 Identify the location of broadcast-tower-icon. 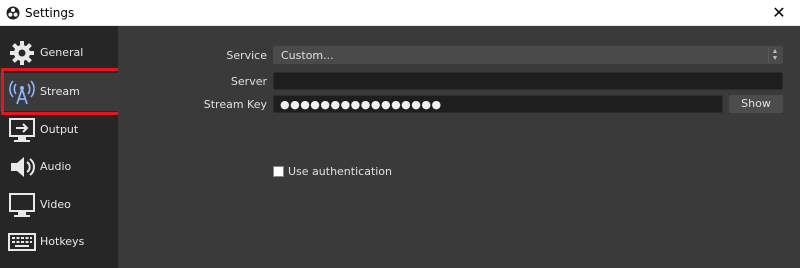
(22, 92).